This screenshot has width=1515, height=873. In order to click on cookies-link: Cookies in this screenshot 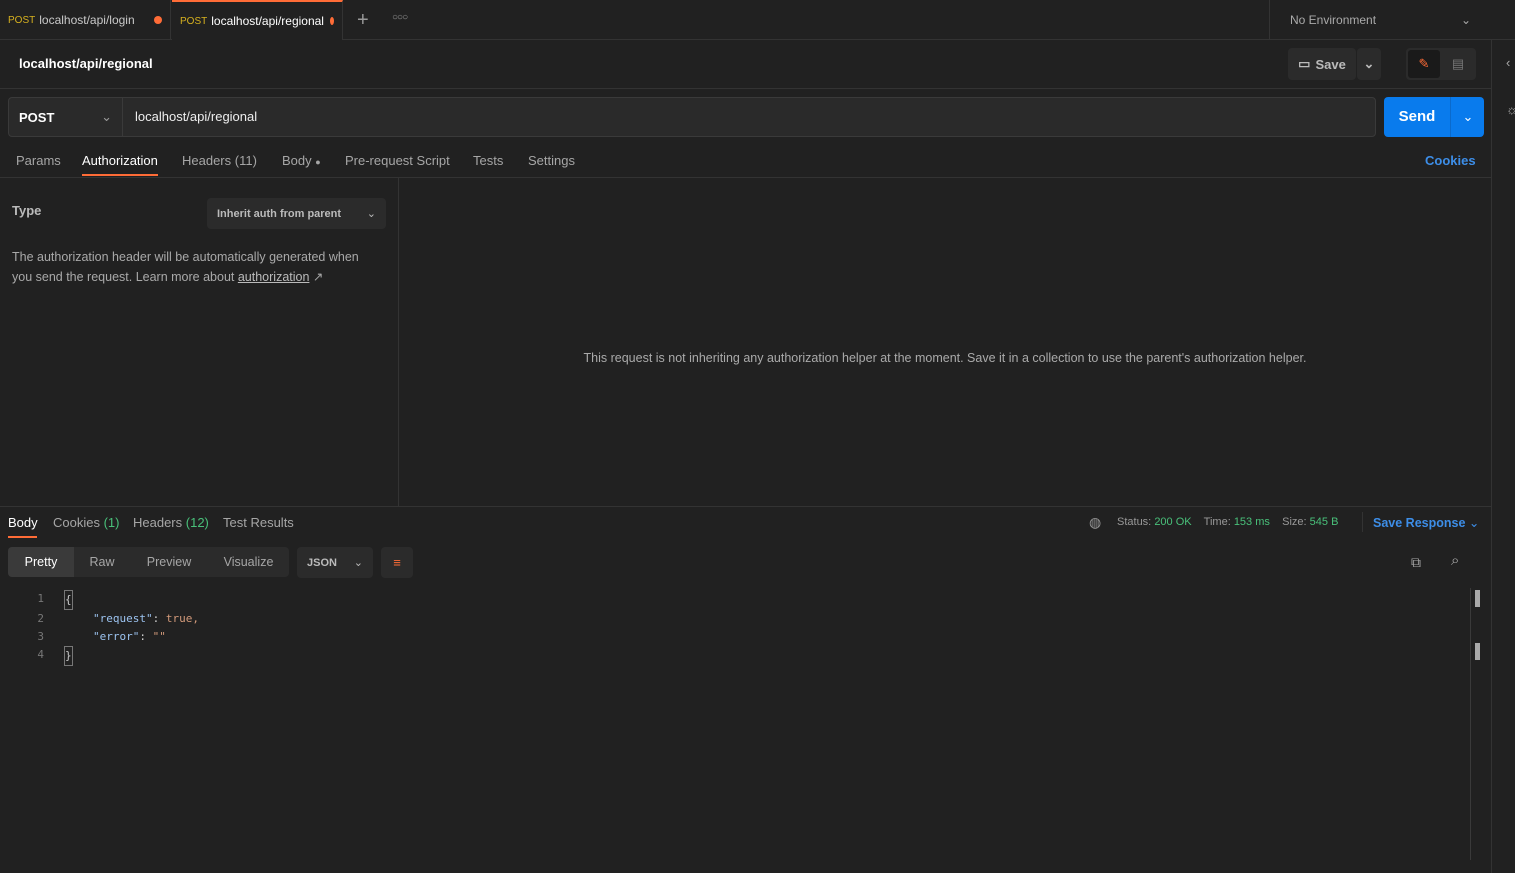, I will do `click(1450, 160)`.